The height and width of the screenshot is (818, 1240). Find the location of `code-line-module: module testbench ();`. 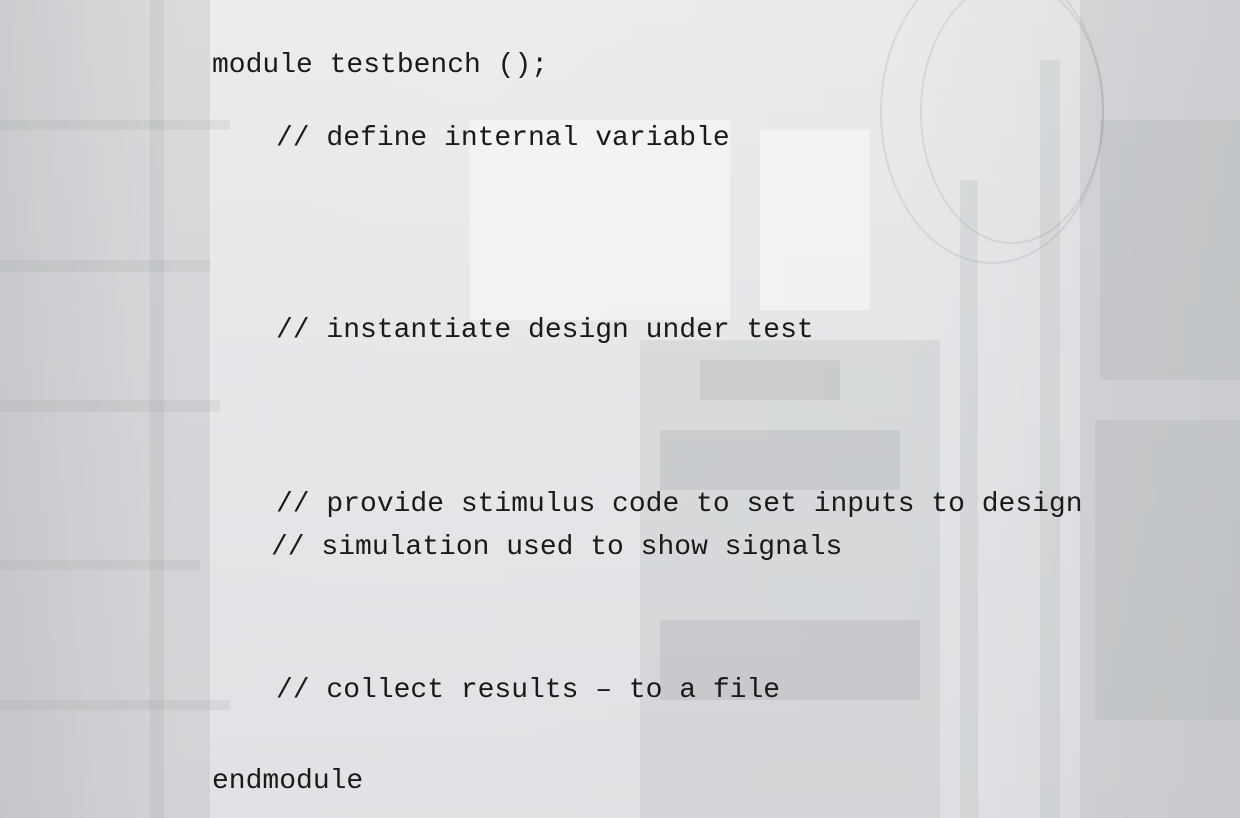

code-line-module: module testbench (); is located at coordinates (380, 65).